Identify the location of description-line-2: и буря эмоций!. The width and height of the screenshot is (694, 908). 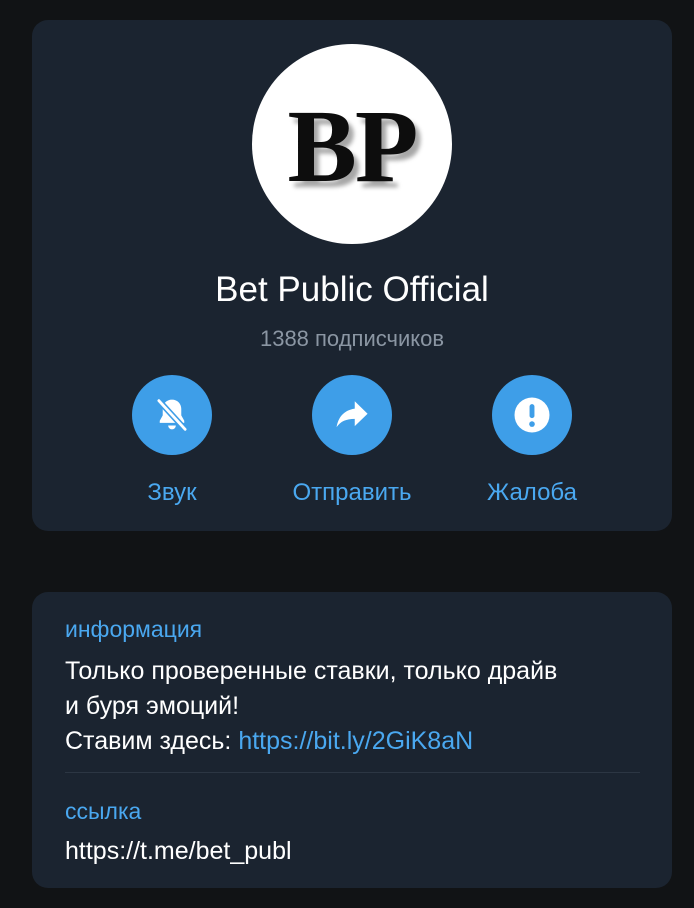
(152, 706).